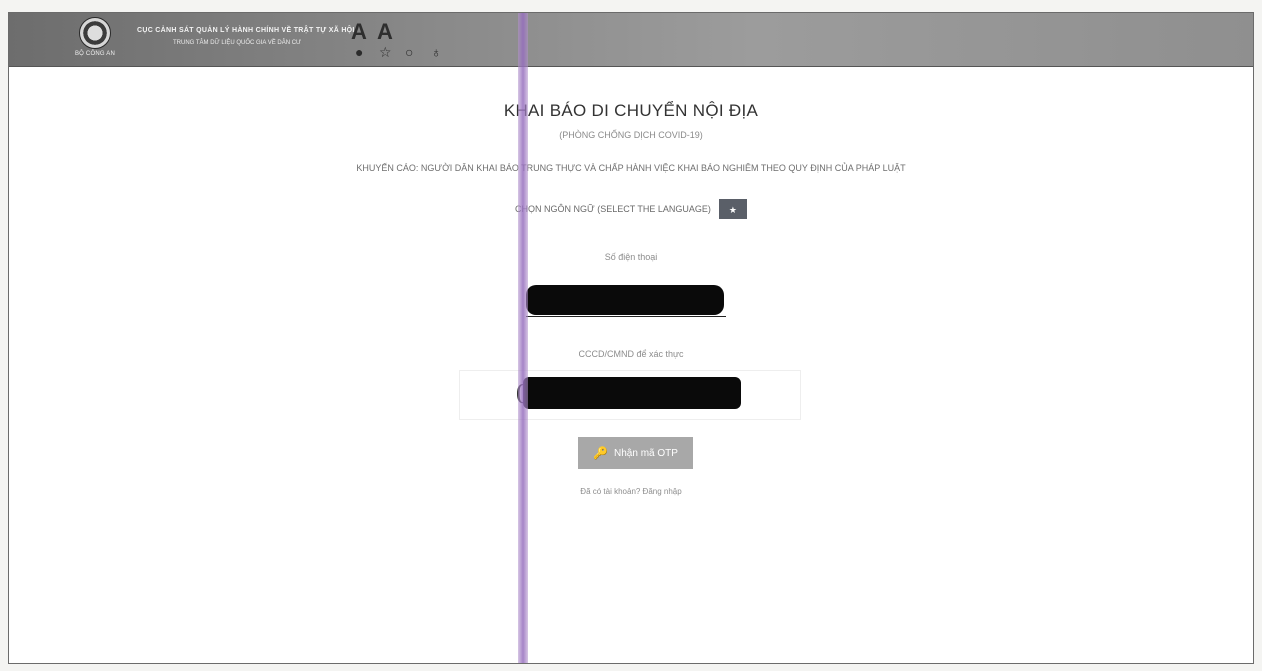  What do you see at coordinates (631, 110) in the screenshot?
I see `page-title: KHAI BÁO DI CHUYỂN NỘI ĐỊA` at bounding box center [631, 110].